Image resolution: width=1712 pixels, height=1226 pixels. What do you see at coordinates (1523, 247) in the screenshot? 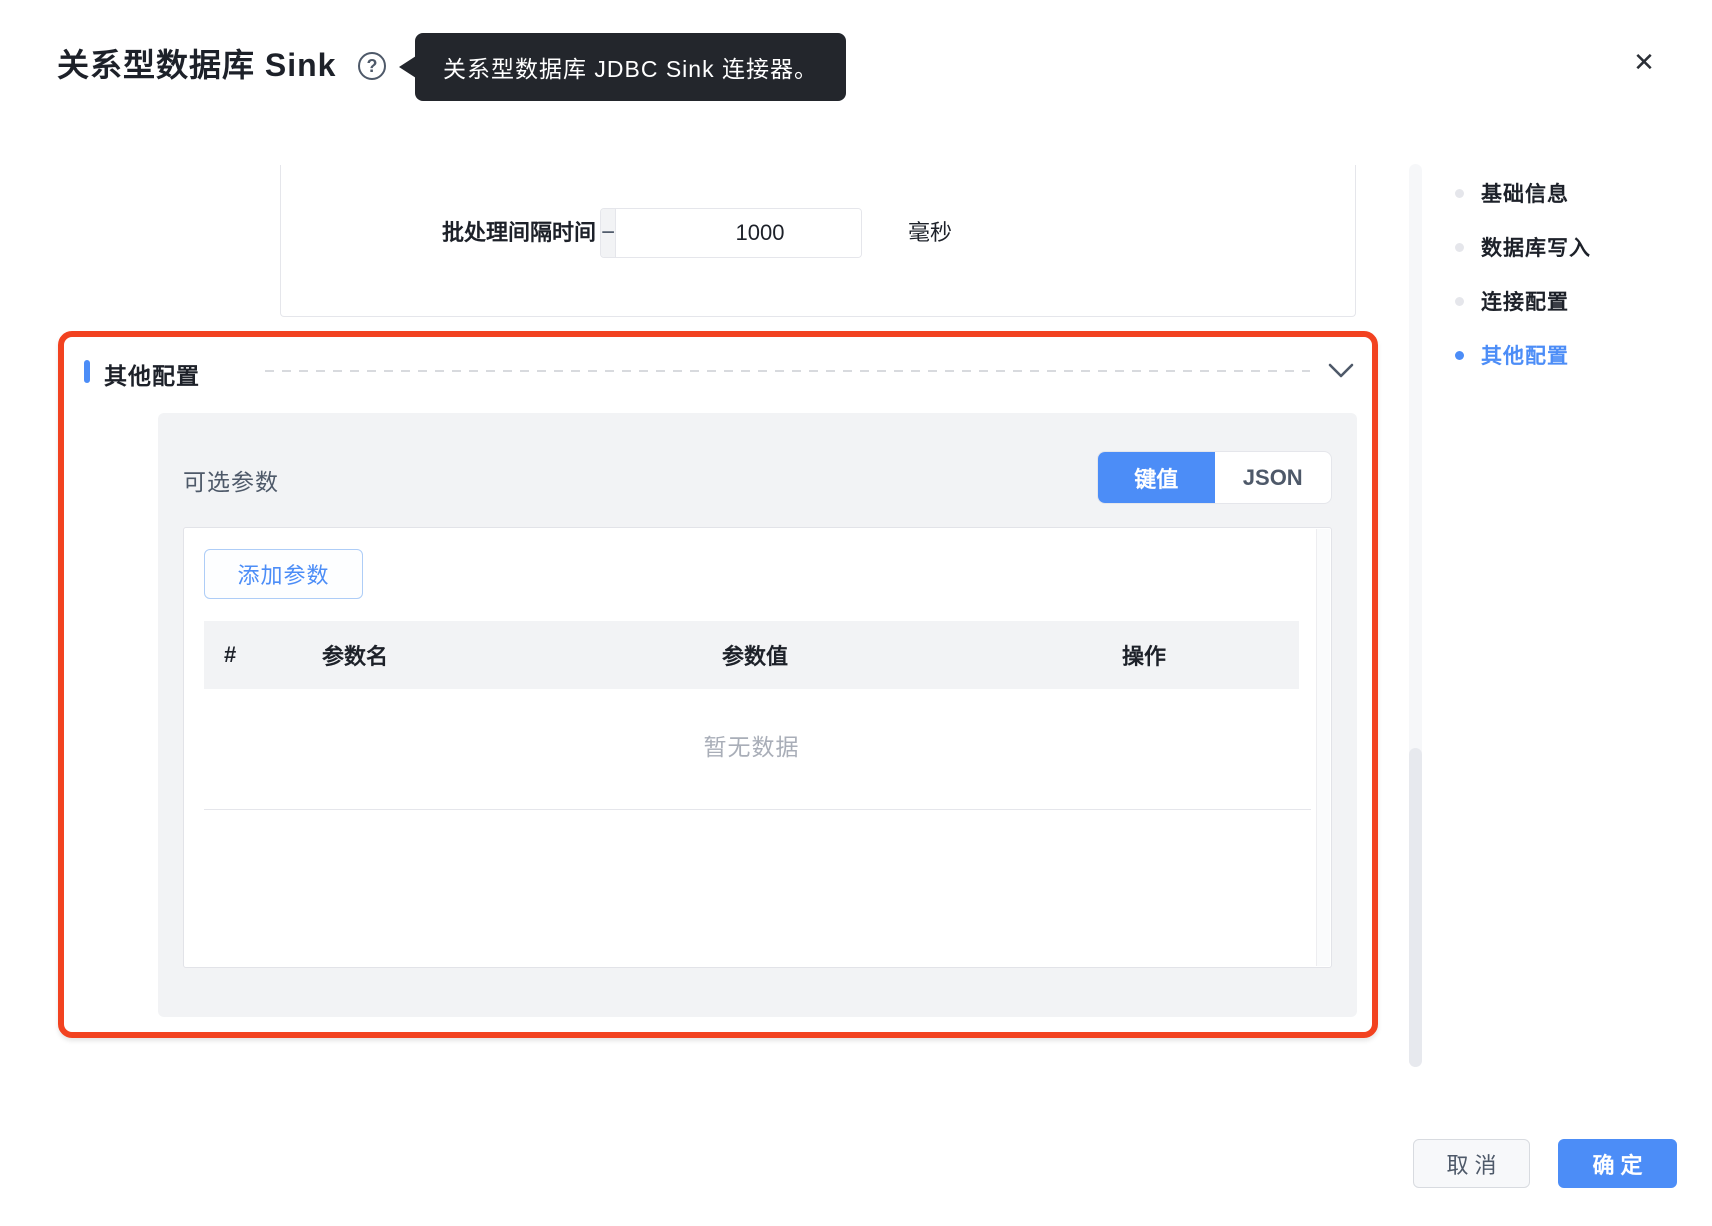
I see `nav-item-db-write: 数据库写入` at bounding box center [1523, 247].